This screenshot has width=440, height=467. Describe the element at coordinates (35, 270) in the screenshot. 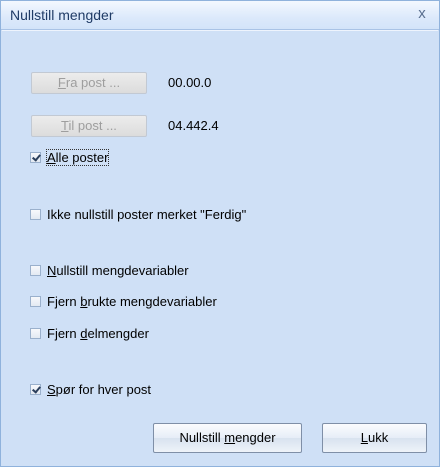

I see `reset-variables-checkbox-box` at that location.